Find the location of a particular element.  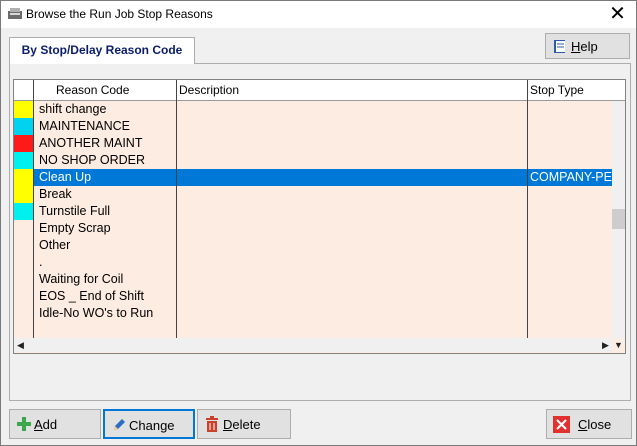

delete-label: Delete is located at coordinates (242, 424).